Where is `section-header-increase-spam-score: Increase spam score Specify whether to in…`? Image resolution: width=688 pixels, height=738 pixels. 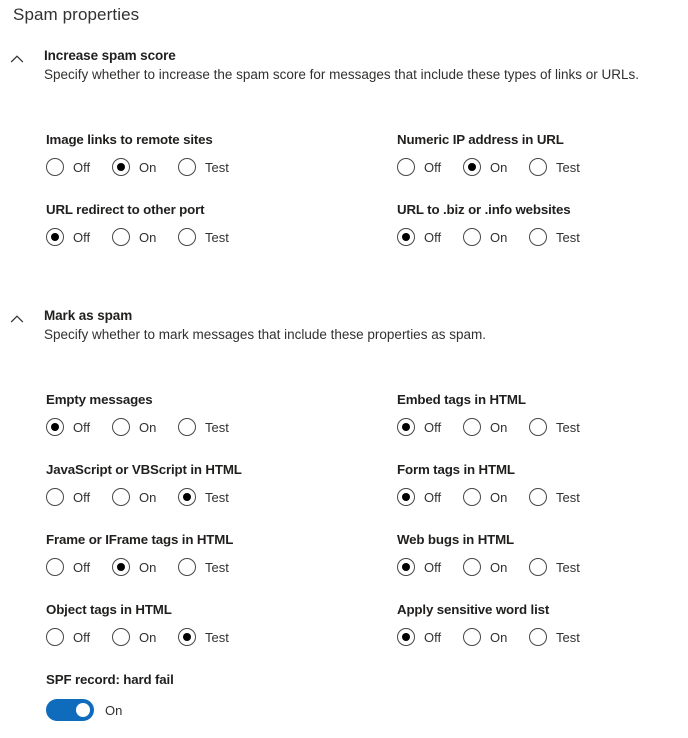 section-header-increase-spam-score: Increase spam score Specify whether to in… is located at coordinates (344, 69).